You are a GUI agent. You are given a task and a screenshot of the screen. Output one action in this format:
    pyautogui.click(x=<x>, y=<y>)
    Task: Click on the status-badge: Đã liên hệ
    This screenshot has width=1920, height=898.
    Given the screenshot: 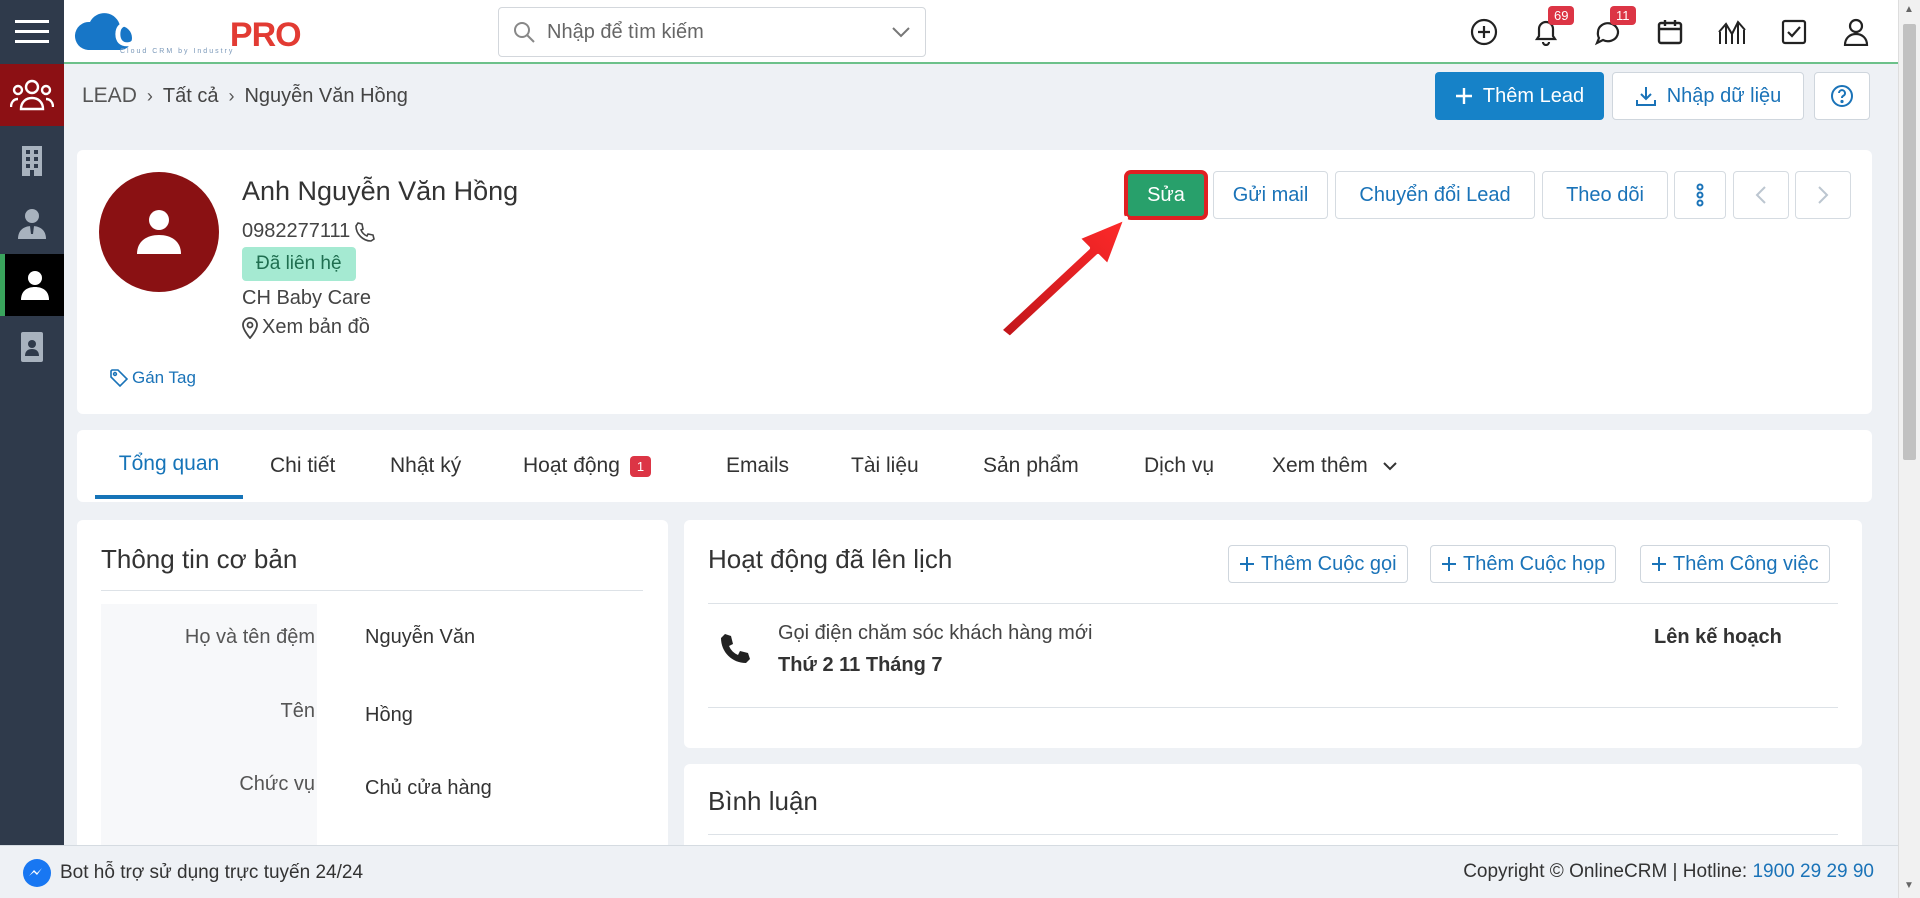 What is the action you would take?
    pyautogui.click(x=299, y=264)
    